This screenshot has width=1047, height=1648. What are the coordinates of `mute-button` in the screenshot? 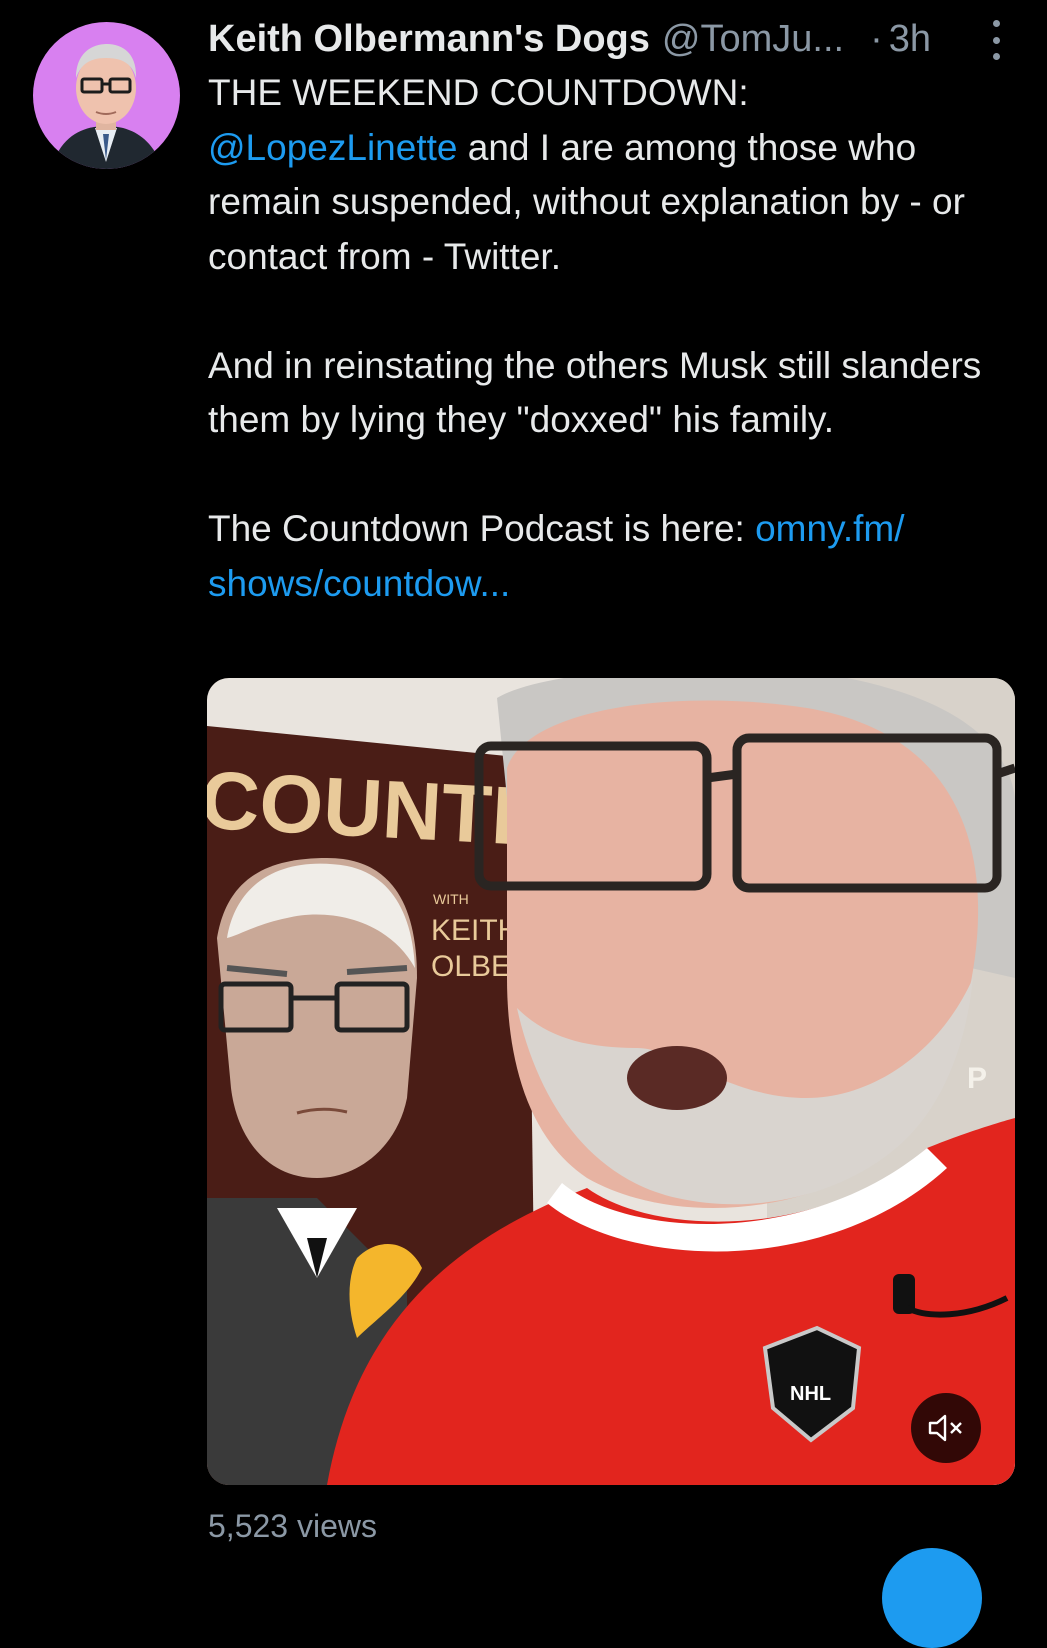 It's located at (946, 1428).